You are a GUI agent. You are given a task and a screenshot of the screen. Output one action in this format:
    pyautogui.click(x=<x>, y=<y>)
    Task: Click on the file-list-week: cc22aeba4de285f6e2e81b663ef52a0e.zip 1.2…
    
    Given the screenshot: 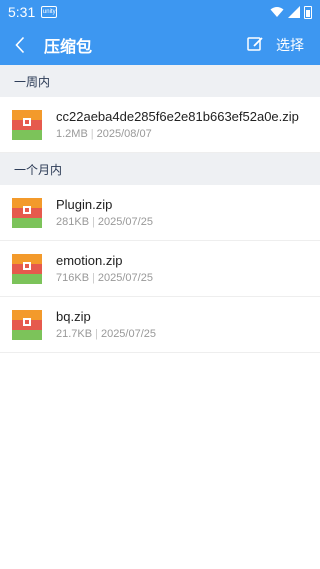 What is the action you would take?
    pyautogui.click(x=160, y=125)
    